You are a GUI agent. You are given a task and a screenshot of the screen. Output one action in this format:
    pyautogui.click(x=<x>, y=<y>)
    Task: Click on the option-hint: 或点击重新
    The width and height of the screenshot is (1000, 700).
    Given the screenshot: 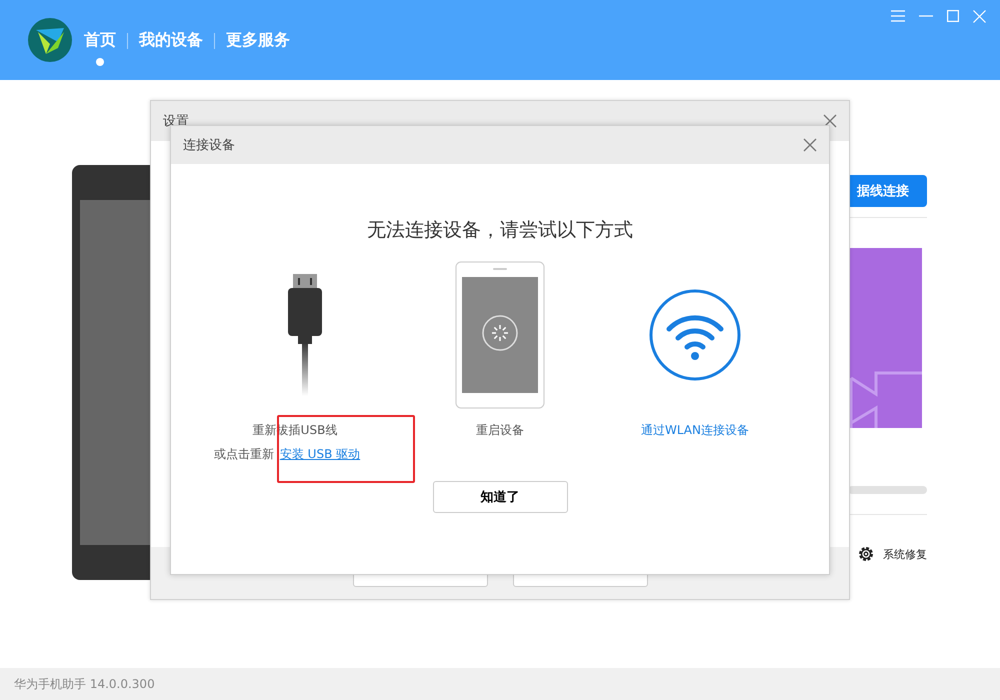 What is the action you would take?
    pyautogui.click(x=244, y=454)
    